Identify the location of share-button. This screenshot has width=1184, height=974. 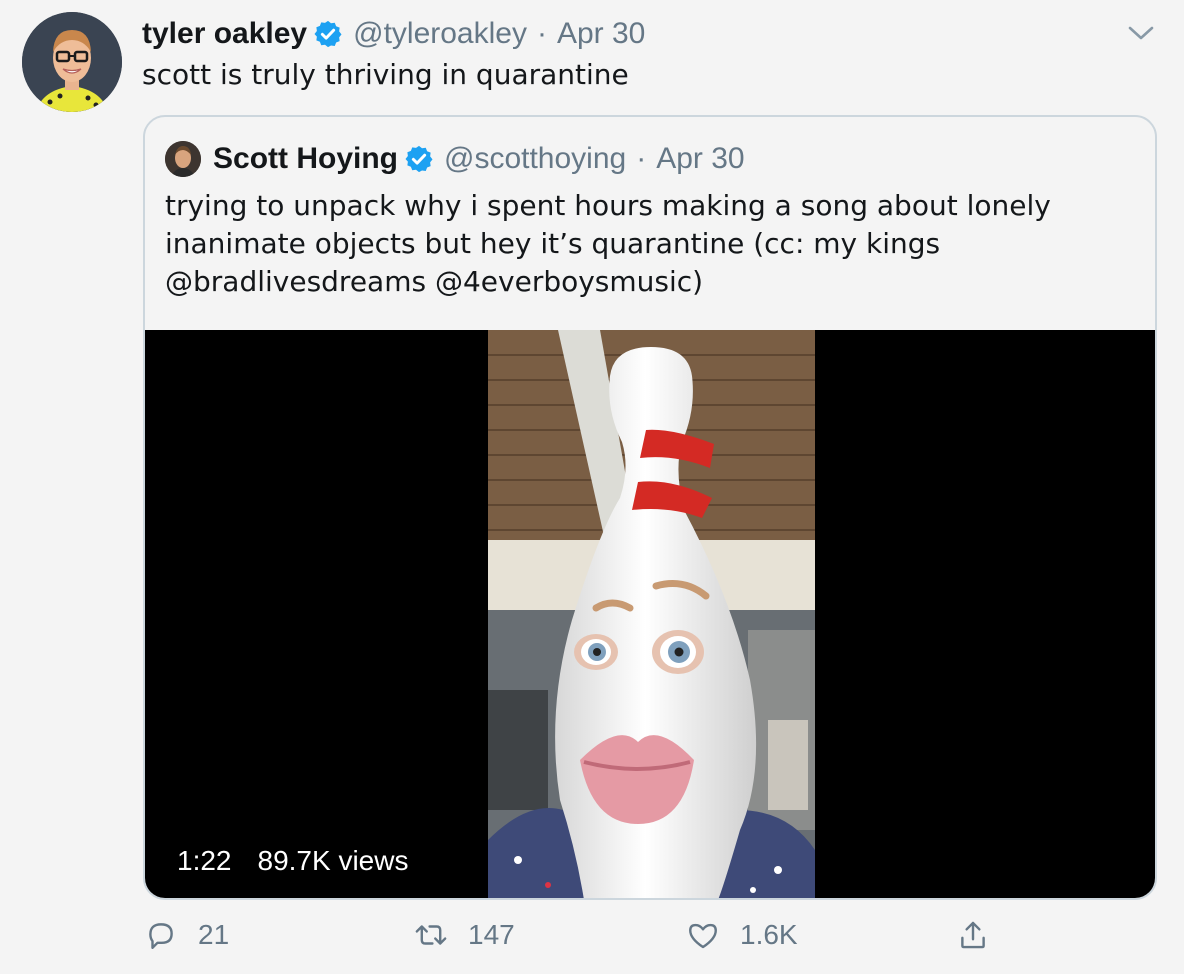
(973, 935).